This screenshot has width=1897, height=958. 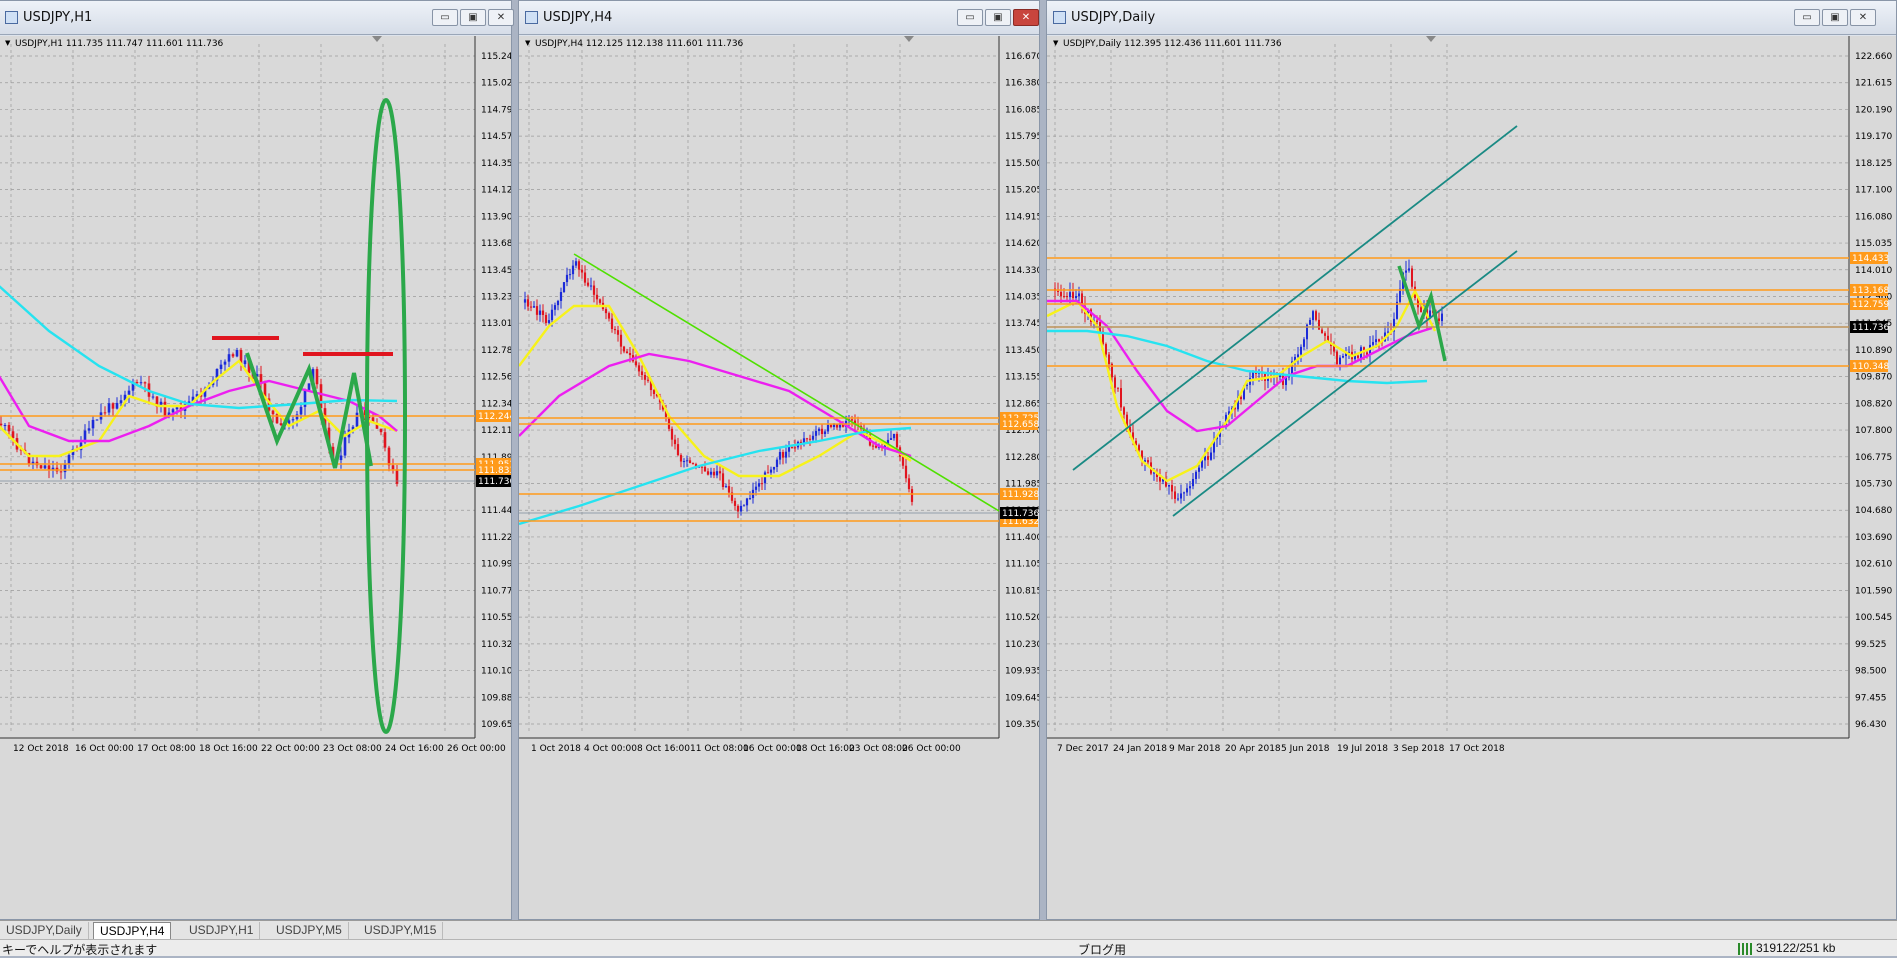 What do you see at coordinates (1873, 431) in the screenshot?
I see `price-axis-label: 107.800` at bounding box center [1873, 431].